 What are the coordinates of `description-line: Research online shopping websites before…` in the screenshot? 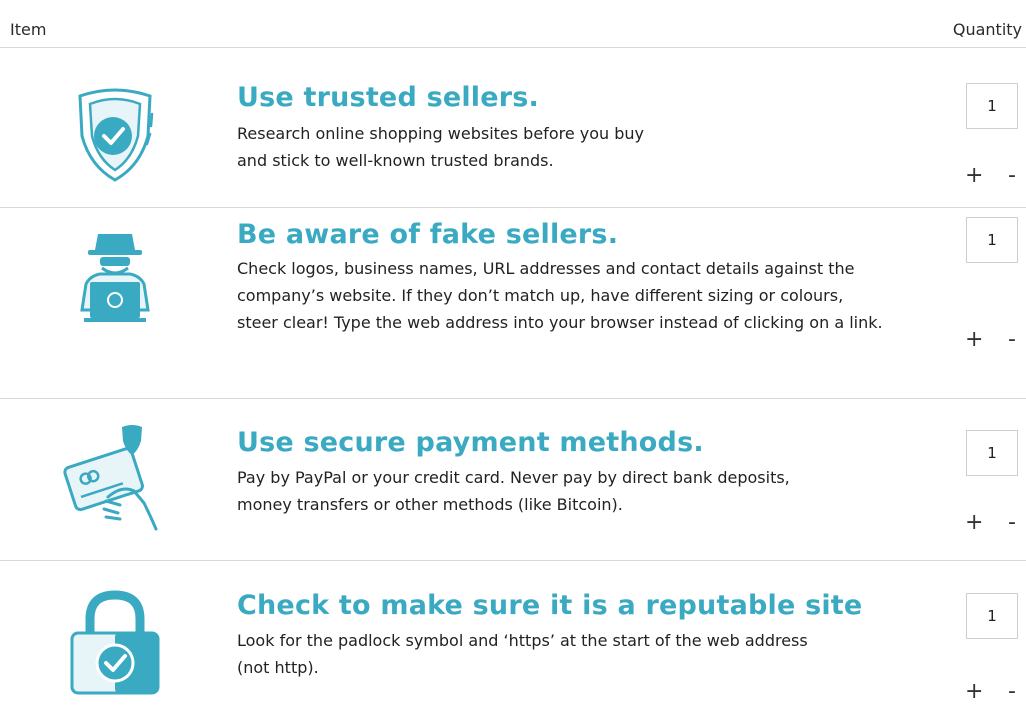 It's located at (441, 133).